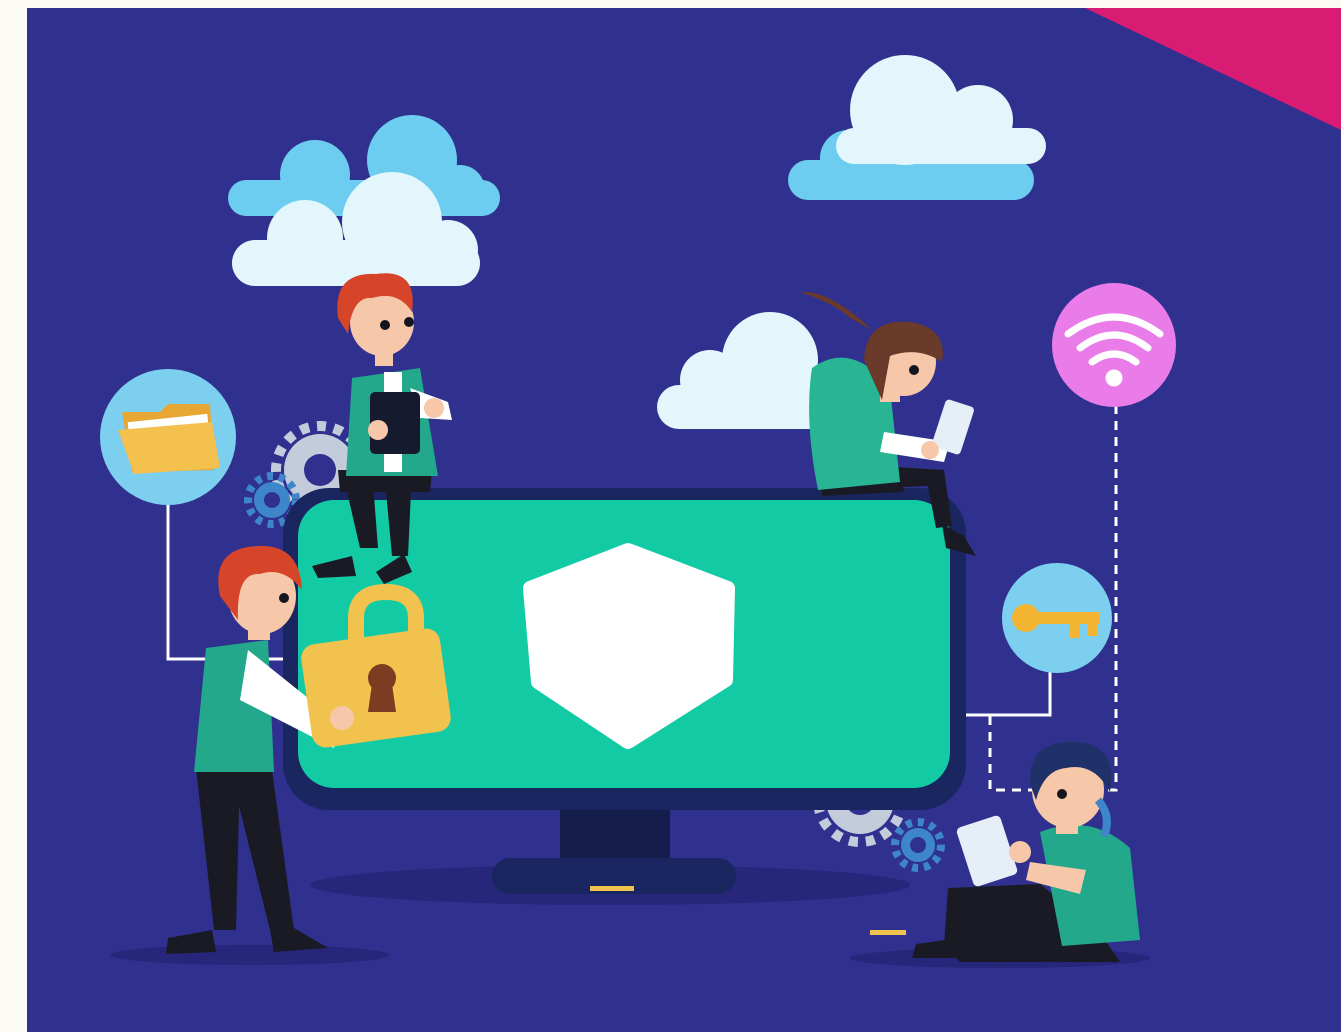  Describe the element at coordinates (918, 845) in the screenshot. I see `gear-icon` at that location.